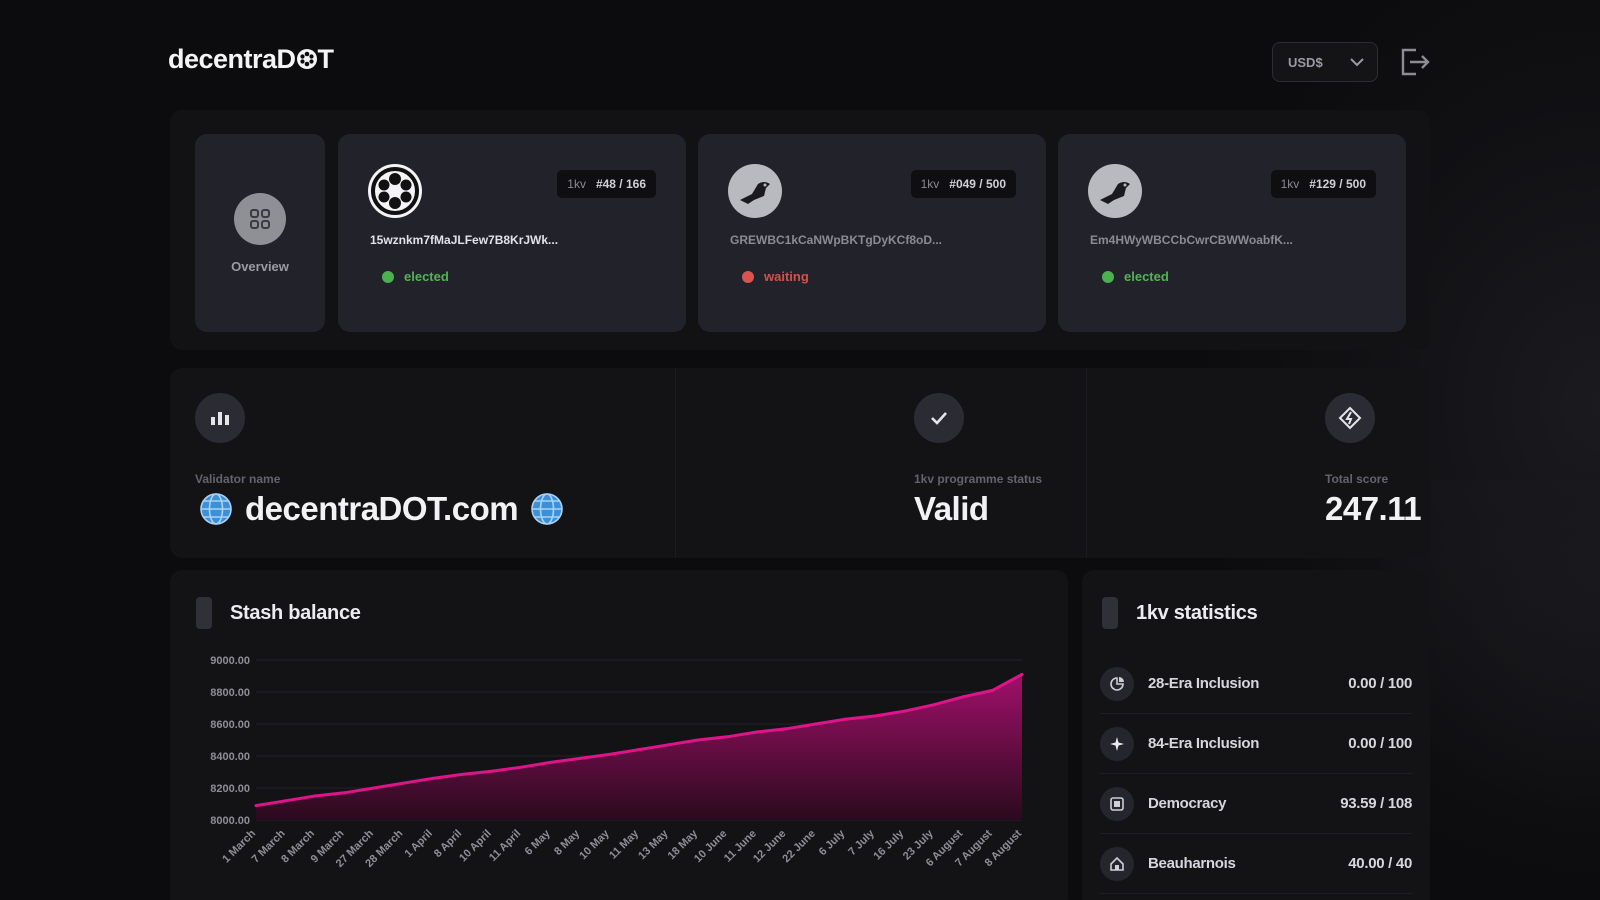 The width and height of the screenshot is (1600, 900). I want to click on stat-row-84-era: 84-Era Inclusion 0.00 / 100, so click(1256, 744).